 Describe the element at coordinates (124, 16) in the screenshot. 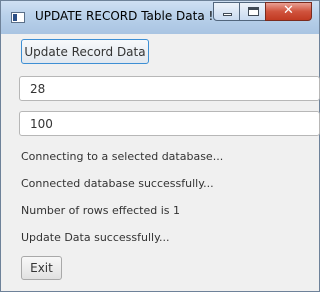

I see `window-title: UPDATE RECORD Table Data !` at that location.